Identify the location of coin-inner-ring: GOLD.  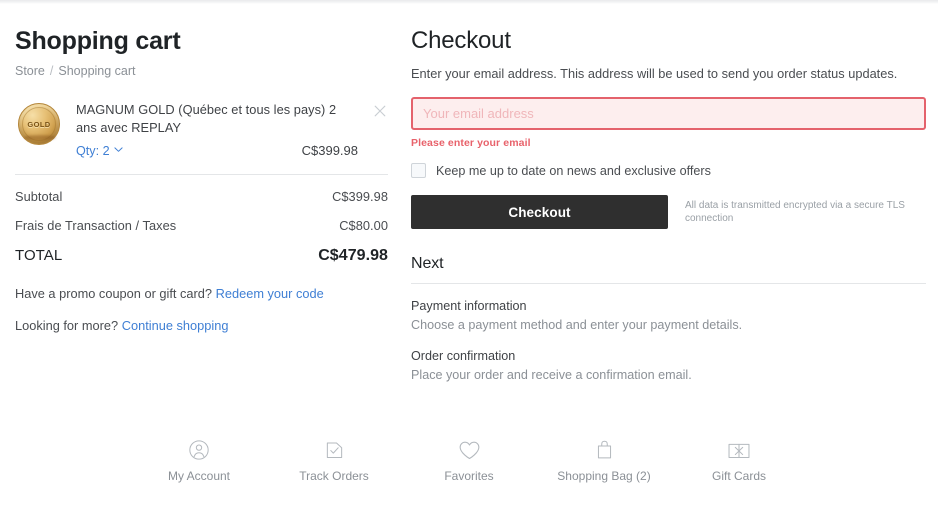
(39, 124).